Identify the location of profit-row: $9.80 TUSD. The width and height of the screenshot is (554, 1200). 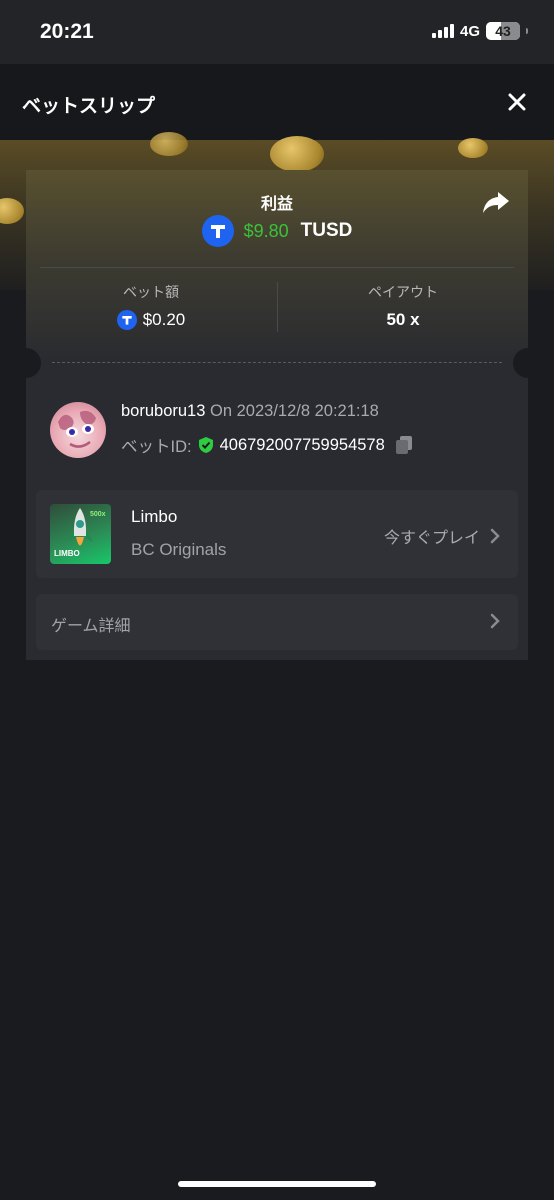
(277, 231).